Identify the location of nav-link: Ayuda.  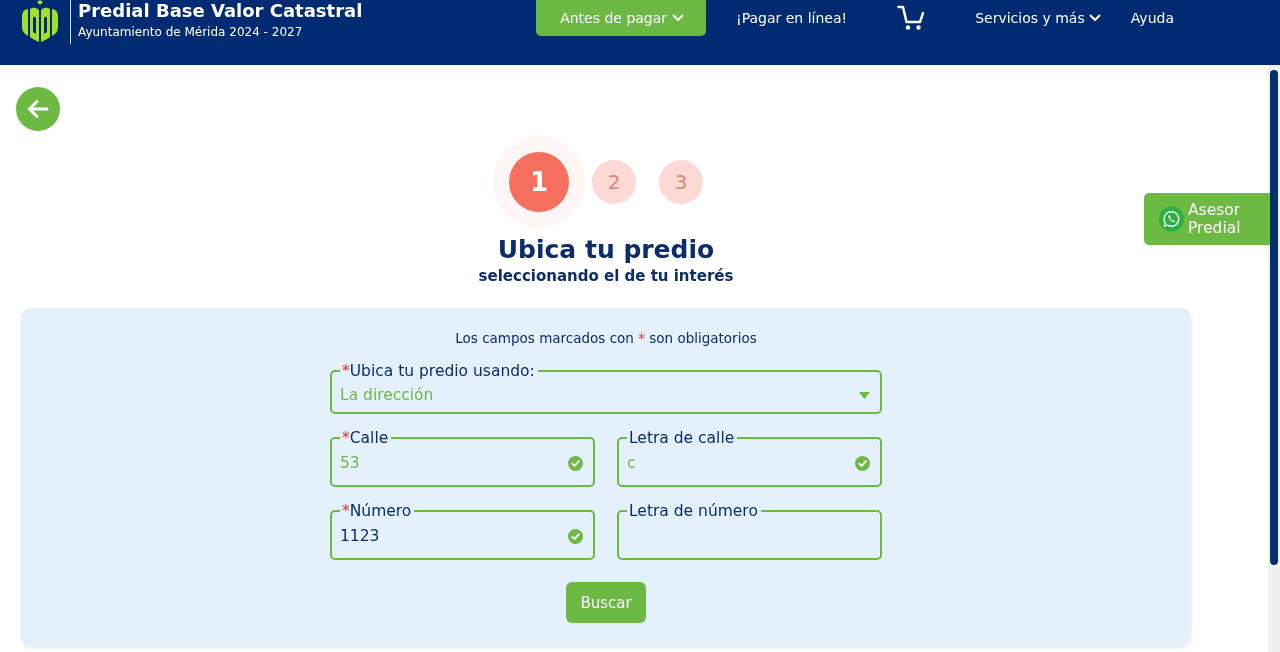
(1152, 18).